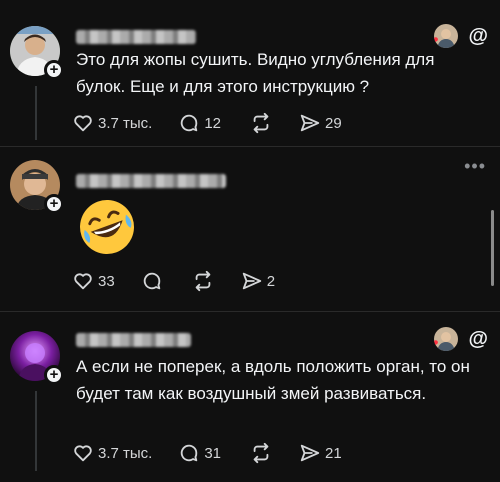  I want to click on reply-button: 31, so click(199, 453).